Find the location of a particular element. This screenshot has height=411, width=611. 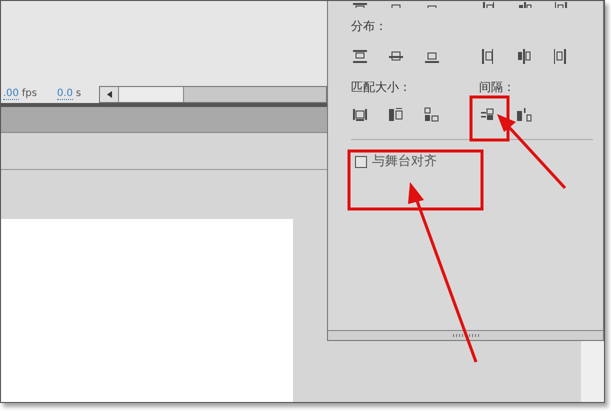

side-strip is located at coordinates (592, 371).